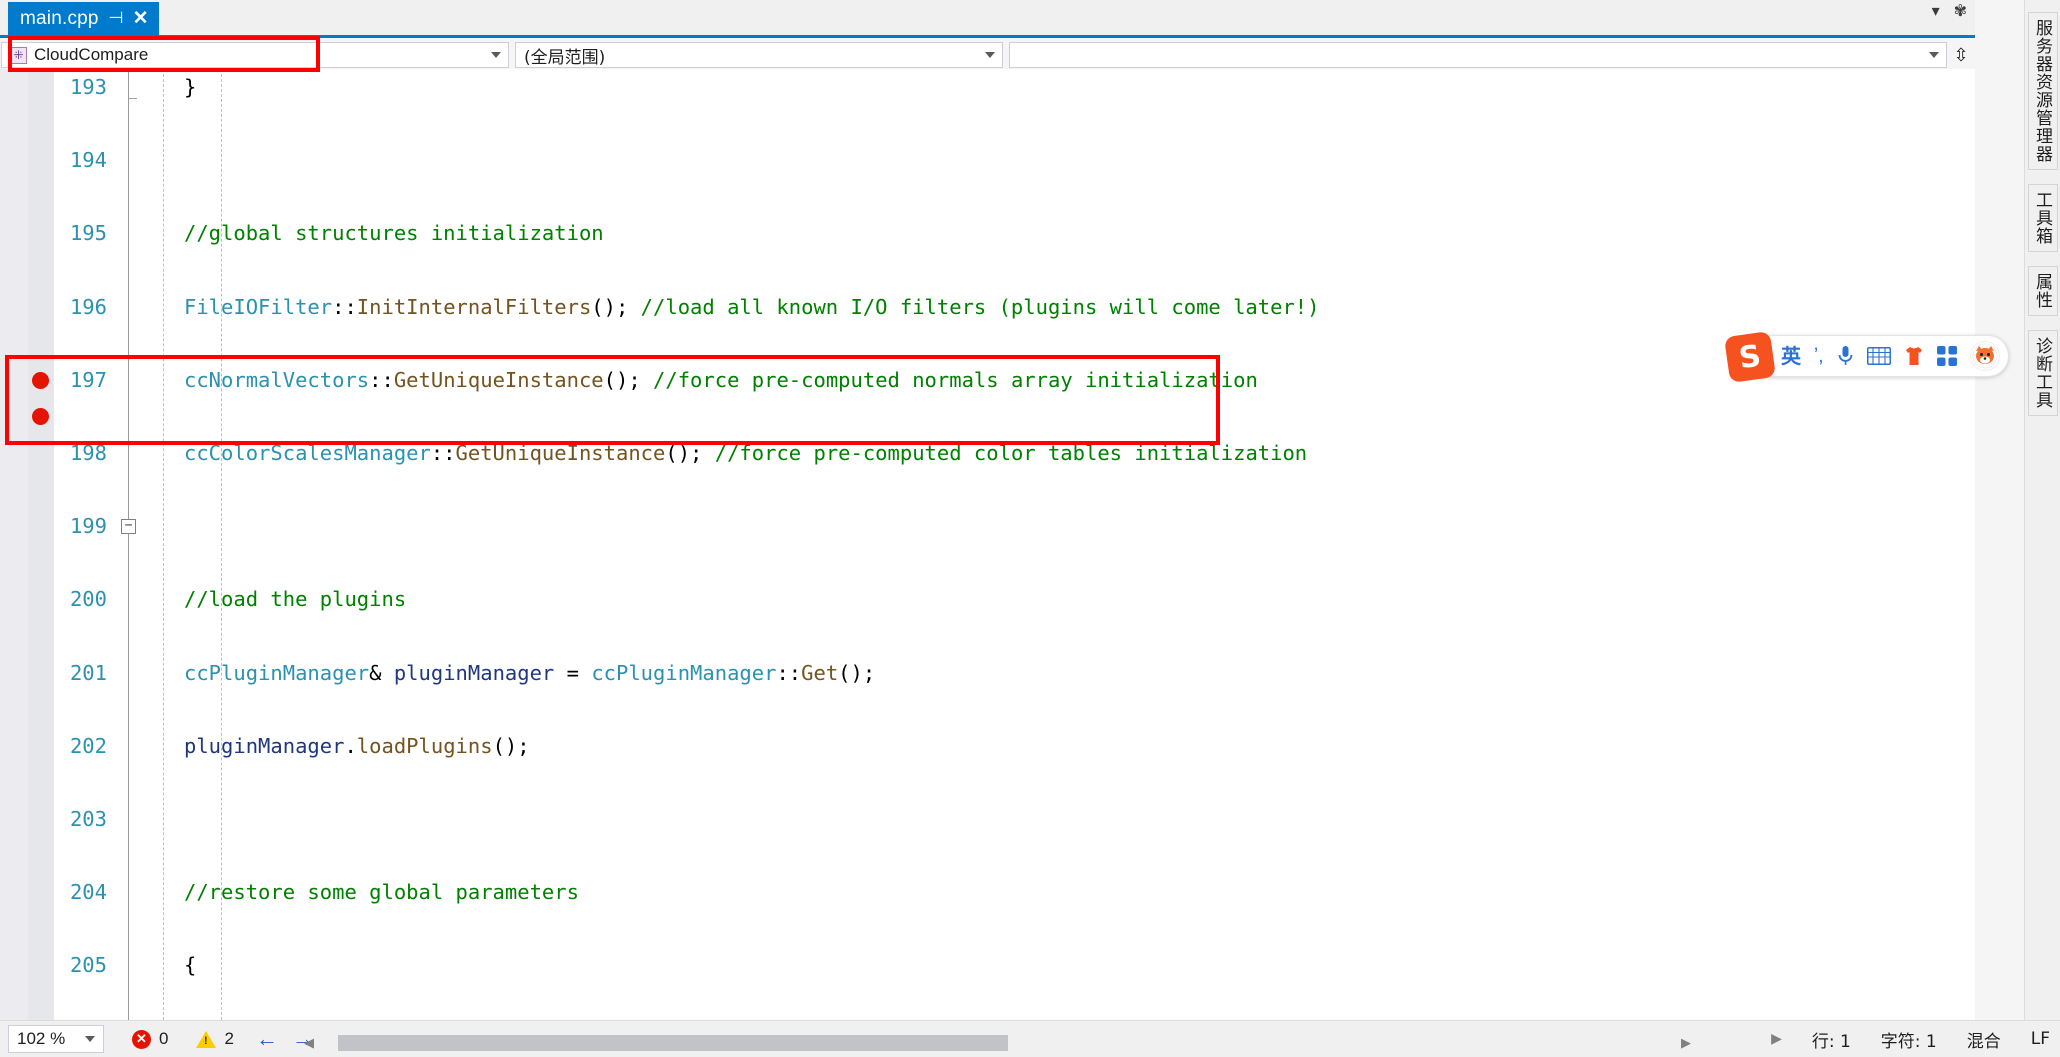  I want to click on column-number-indicator: 字符: 1, so click(1908, 1041).